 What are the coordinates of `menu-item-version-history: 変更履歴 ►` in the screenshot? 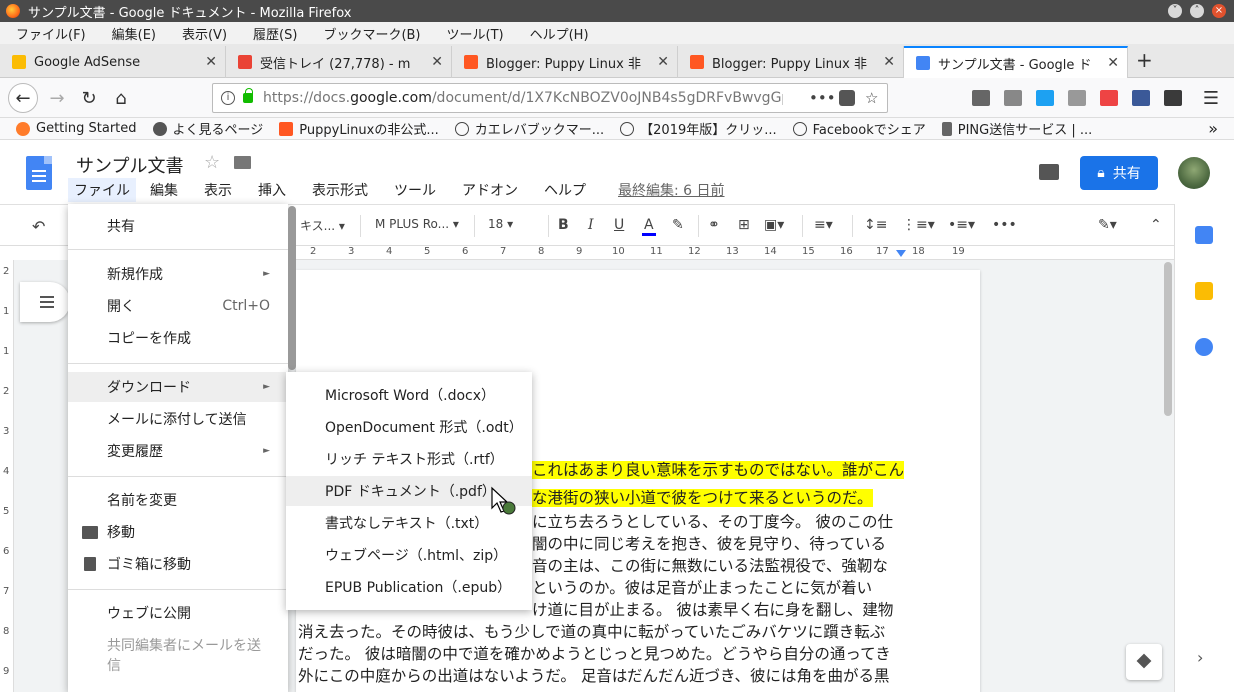 It's located at (178, 451).